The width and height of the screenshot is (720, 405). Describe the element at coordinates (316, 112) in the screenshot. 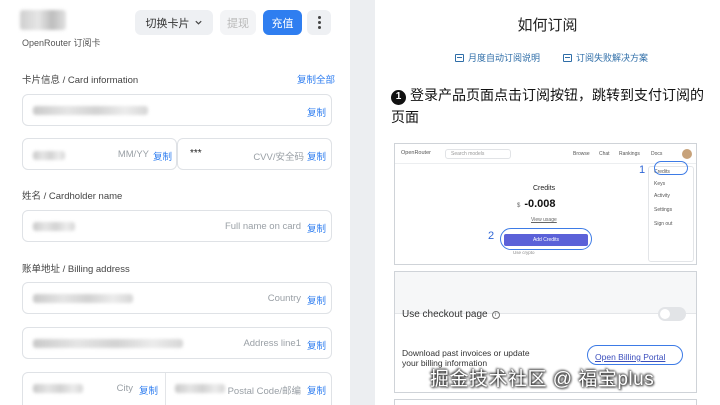

I see `copy-card-number-button: 复制` at that location.